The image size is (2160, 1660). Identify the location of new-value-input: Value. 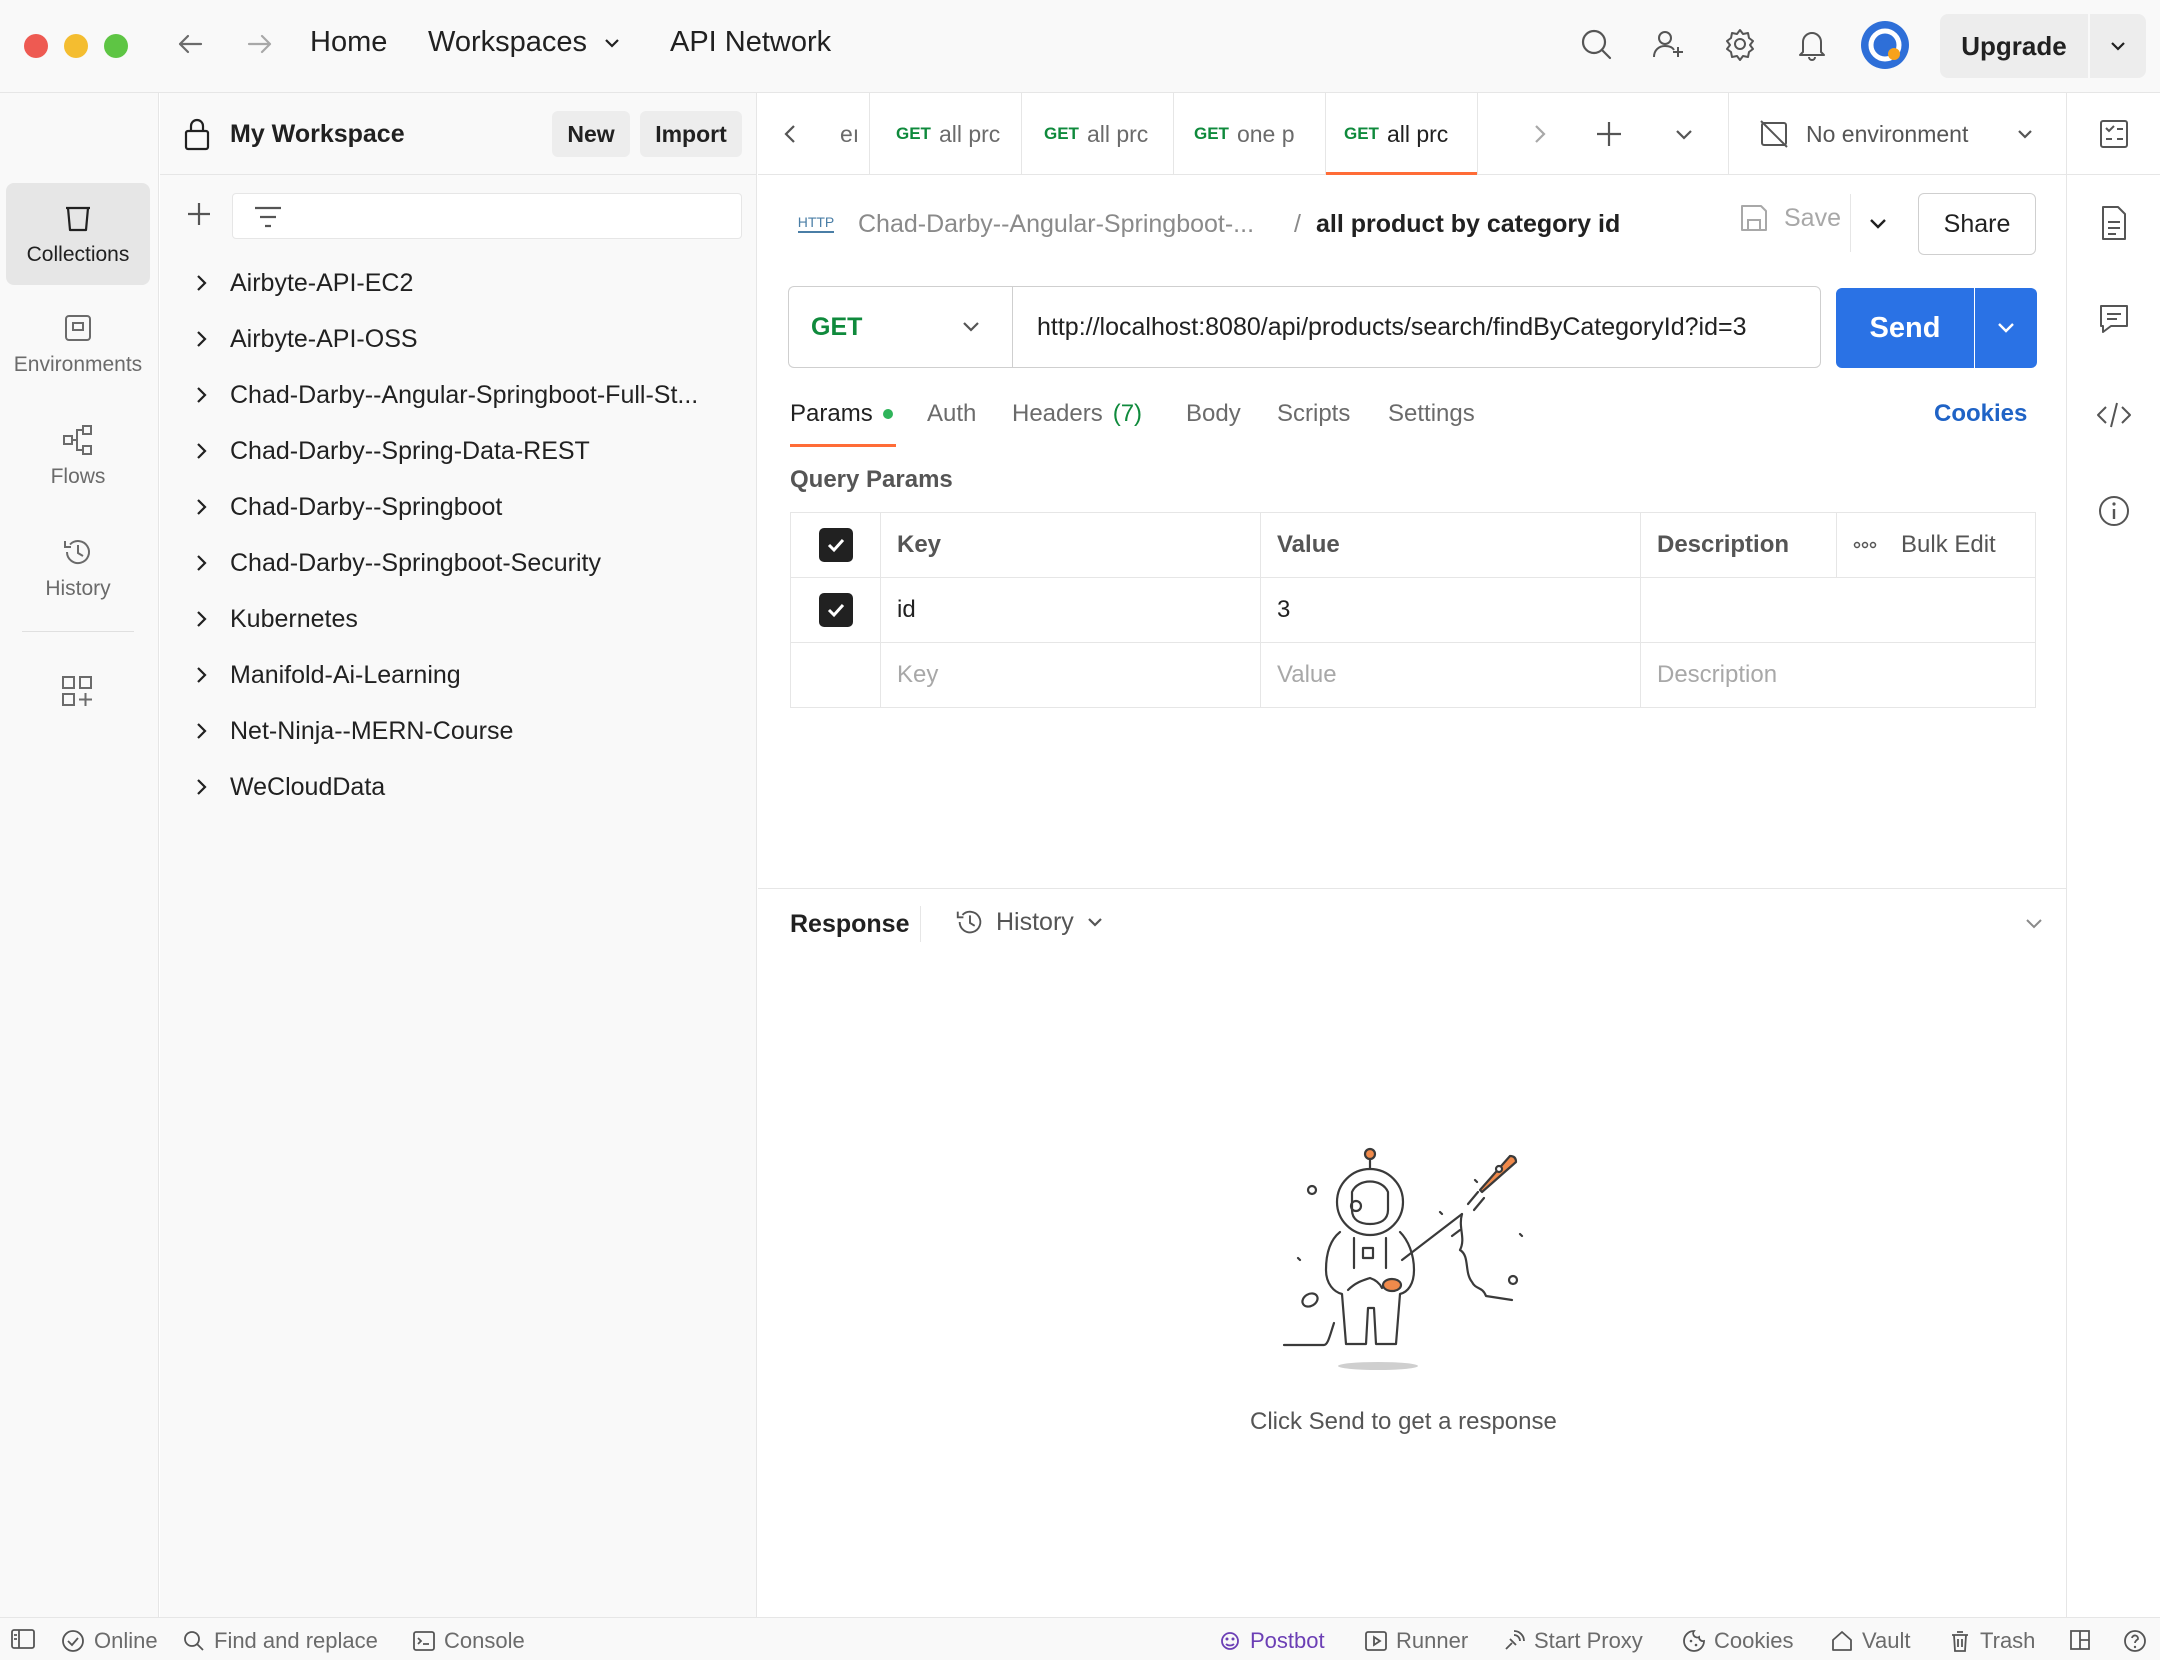
(1450, 675).